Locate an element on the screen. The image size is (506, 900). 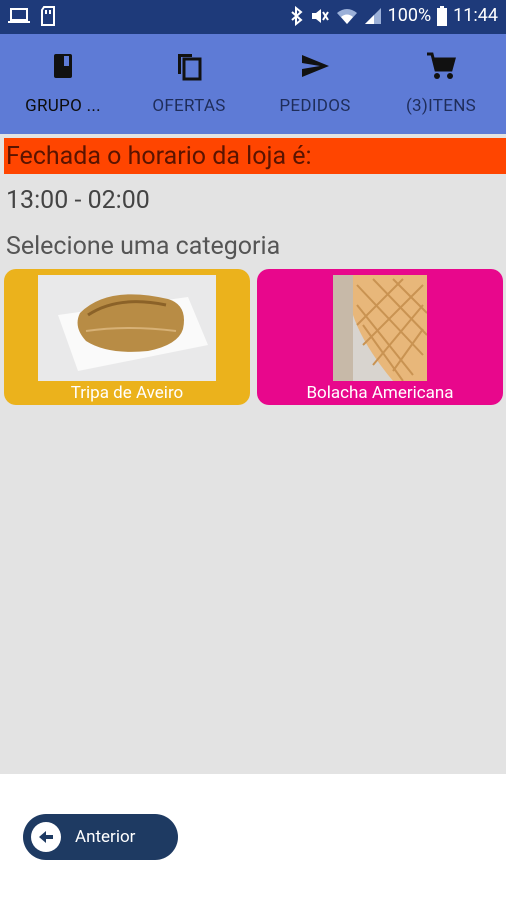
status-bar: 100% 11:44 is located at coordinates (253, 17).